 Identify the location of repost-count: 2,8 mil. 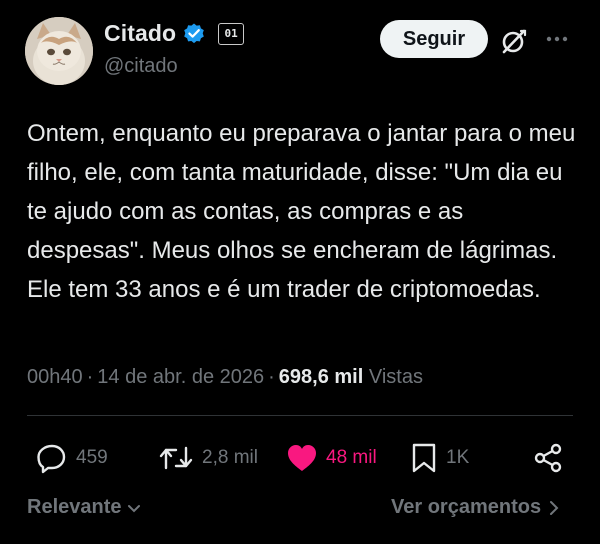
(230, 457).